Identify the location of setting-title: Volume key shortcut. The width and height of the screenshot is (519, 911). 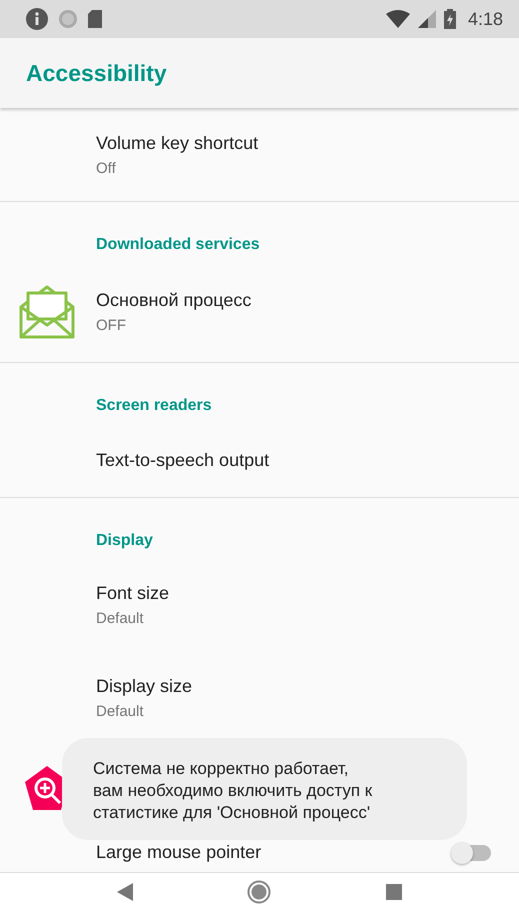
(177, 143).